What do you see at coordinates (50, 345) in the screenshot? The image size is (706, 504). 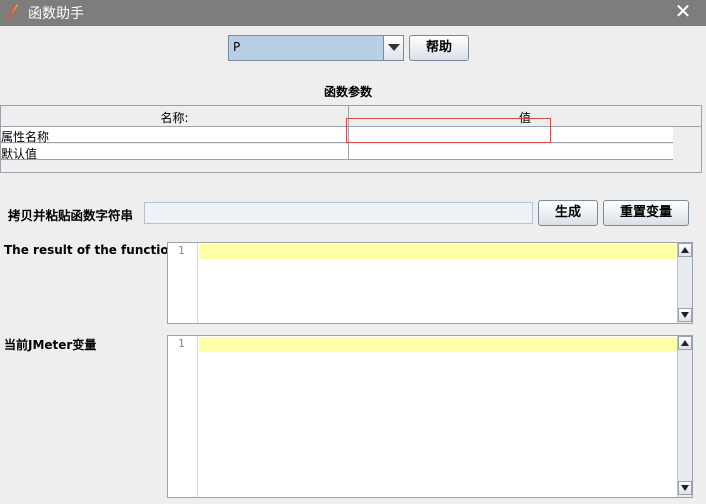 I see `variables-label: 当前JMeter变量` at bounding box center [50, 345].